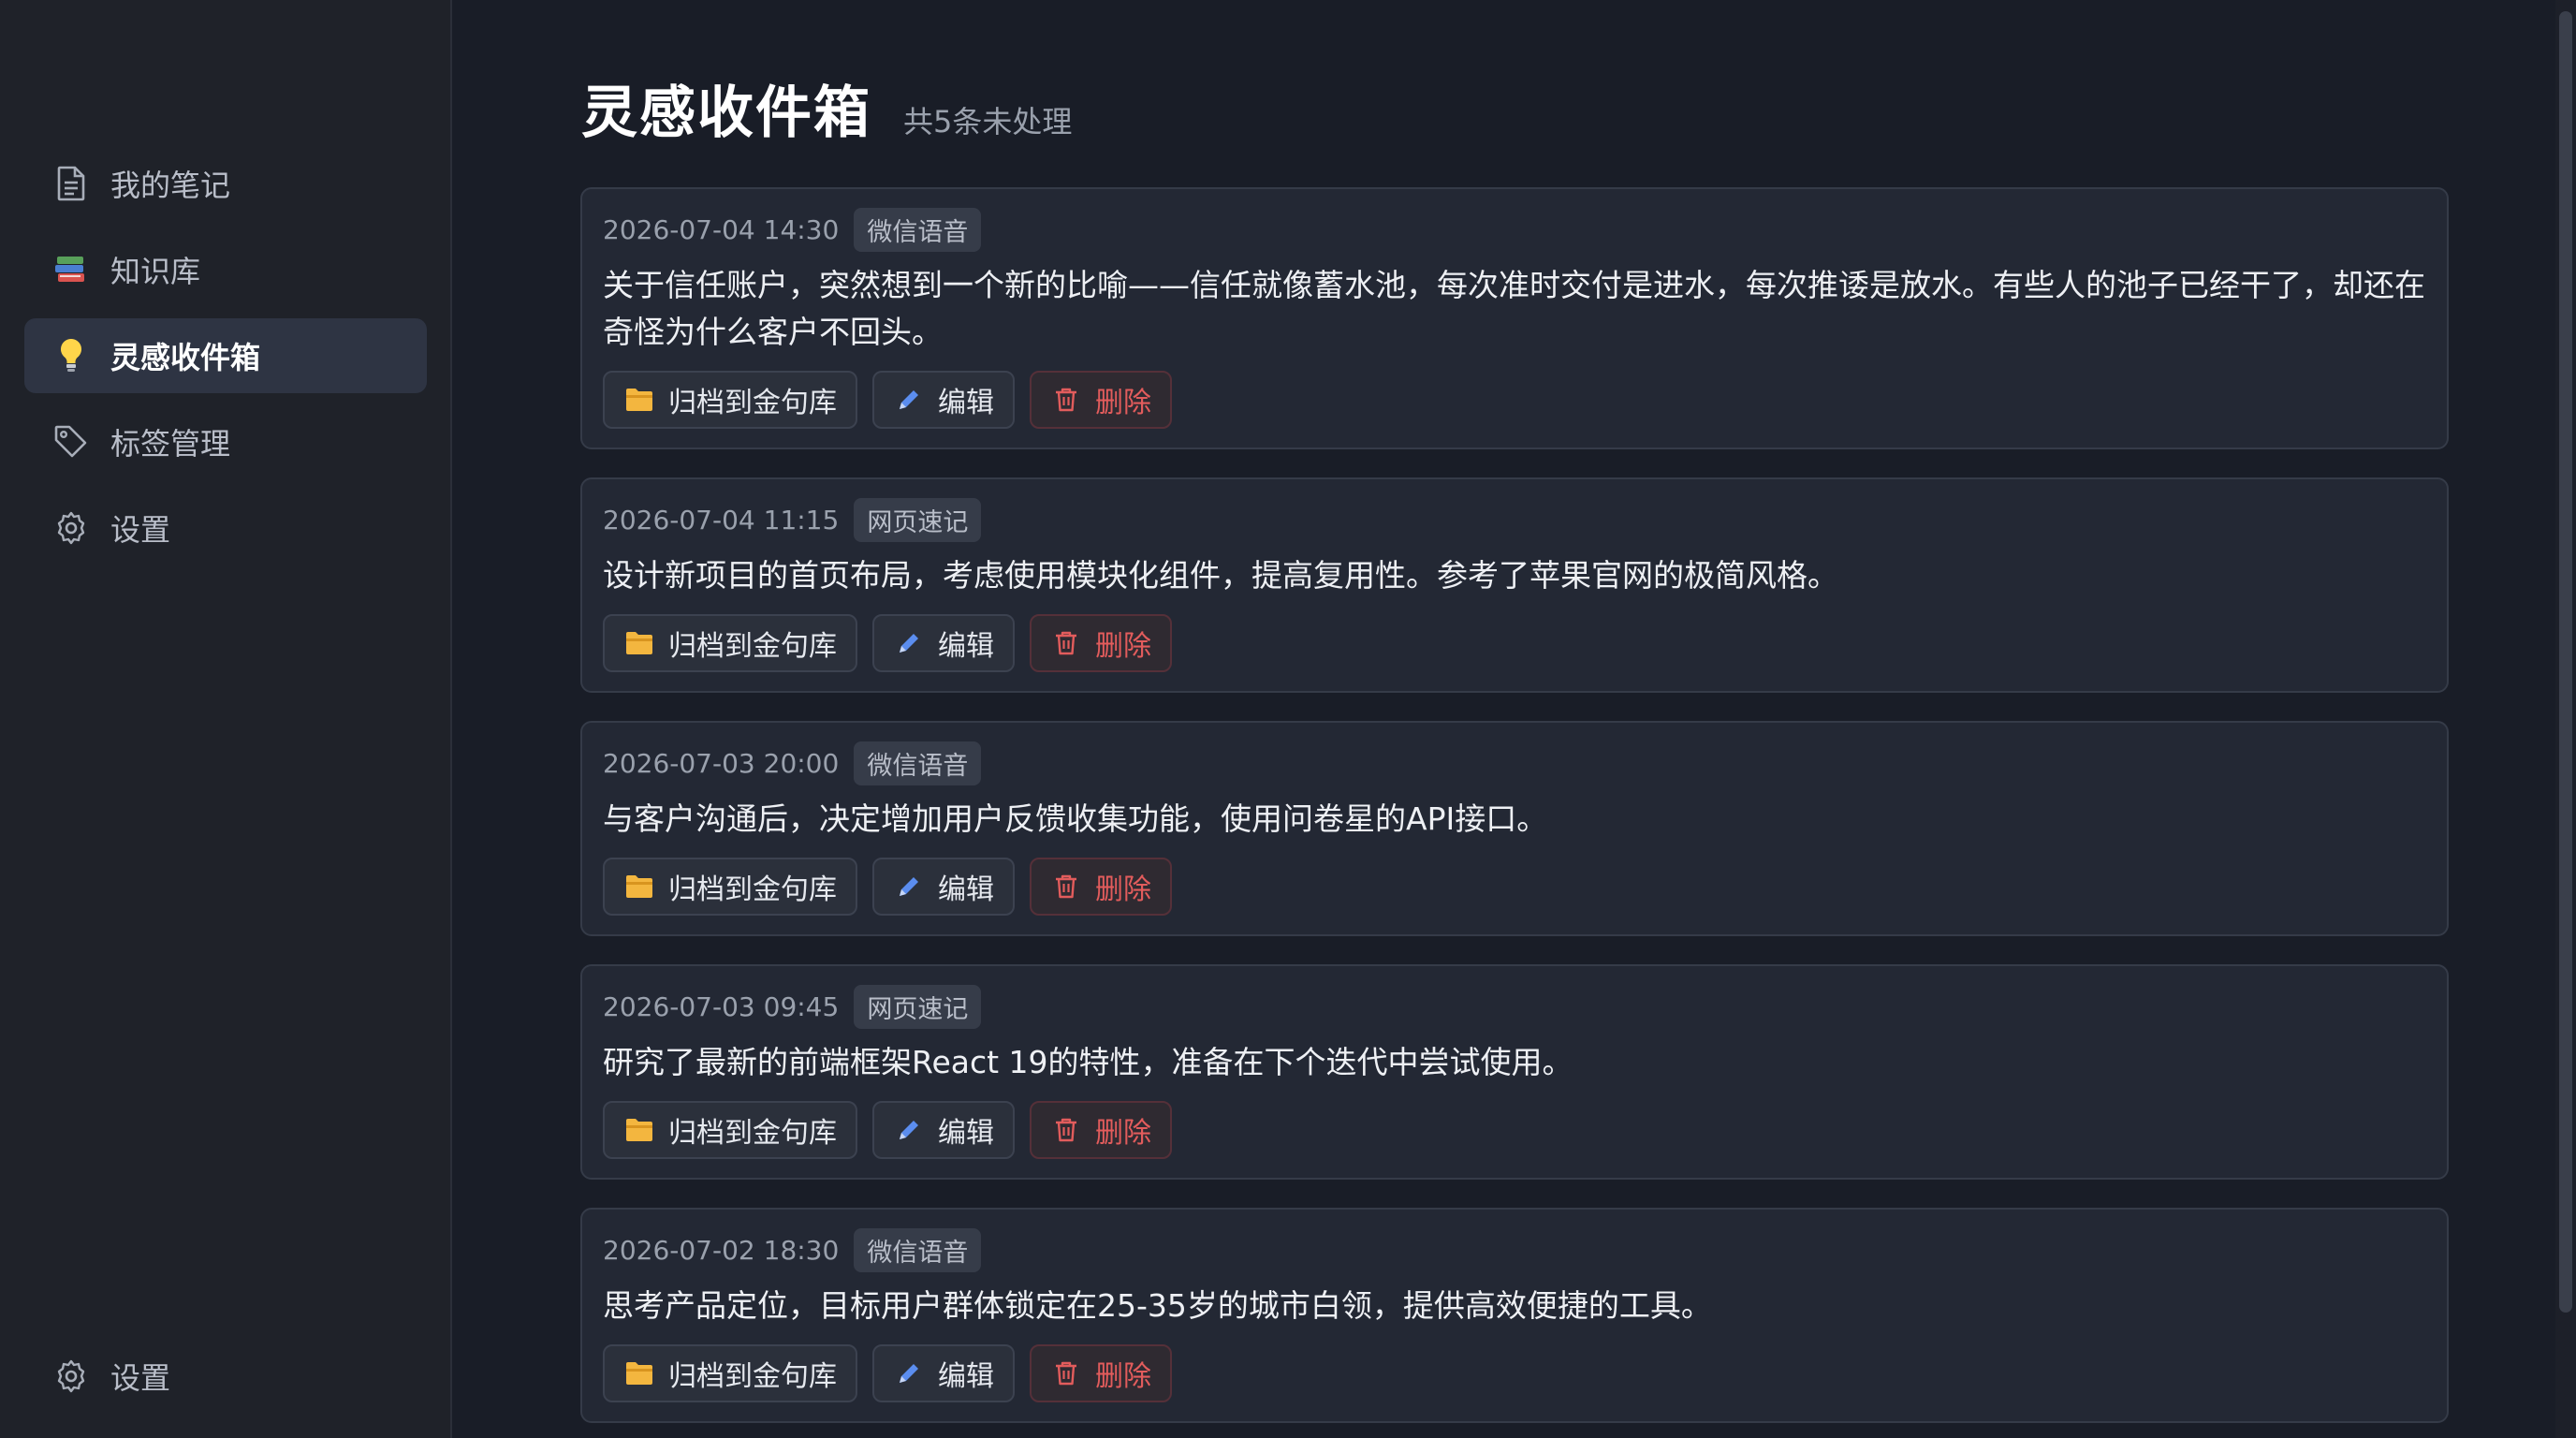 Image resolution: width=2576 pixels, height=1438 pixels. Describe the element at coordinates (721, 520) in the screenshot. I see `card-timestamp: 2026-07-04 11:15` at that location.